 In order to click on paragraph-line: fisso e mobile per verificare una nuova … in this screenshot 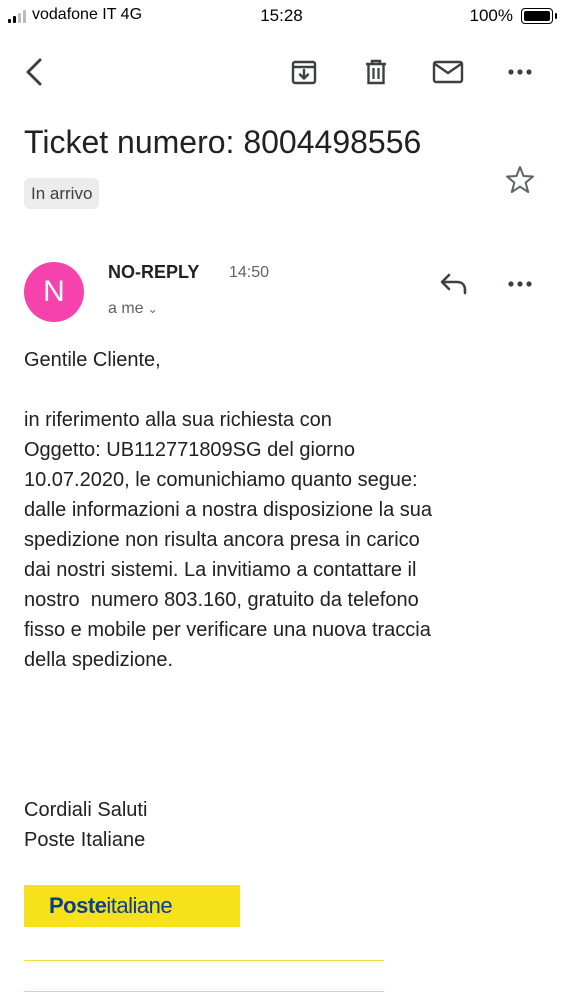, I will do `click(227, 630)`.